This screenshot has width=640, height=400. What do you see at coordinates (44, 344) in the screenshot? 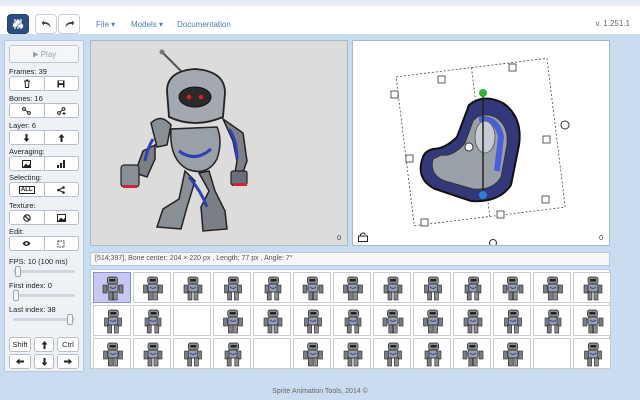
I see `nav-up-button` at bounding box center [44, 344].